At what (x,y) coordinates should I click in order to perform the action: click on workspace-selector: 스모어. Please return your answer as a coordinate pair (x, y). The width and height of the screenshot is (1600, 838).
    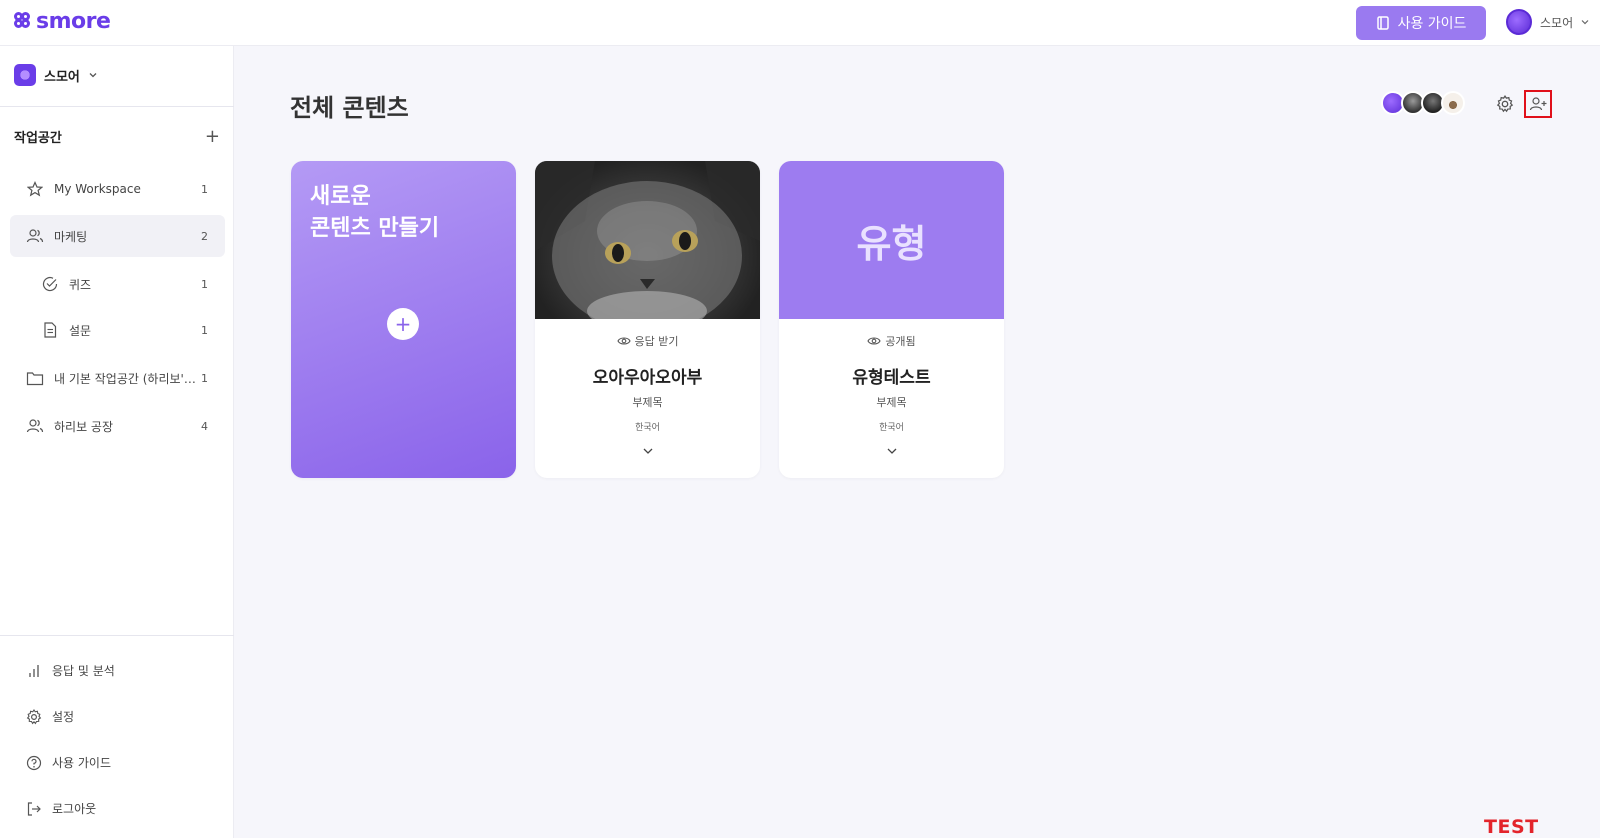
    Looking at the image, I should click on (56, 75).